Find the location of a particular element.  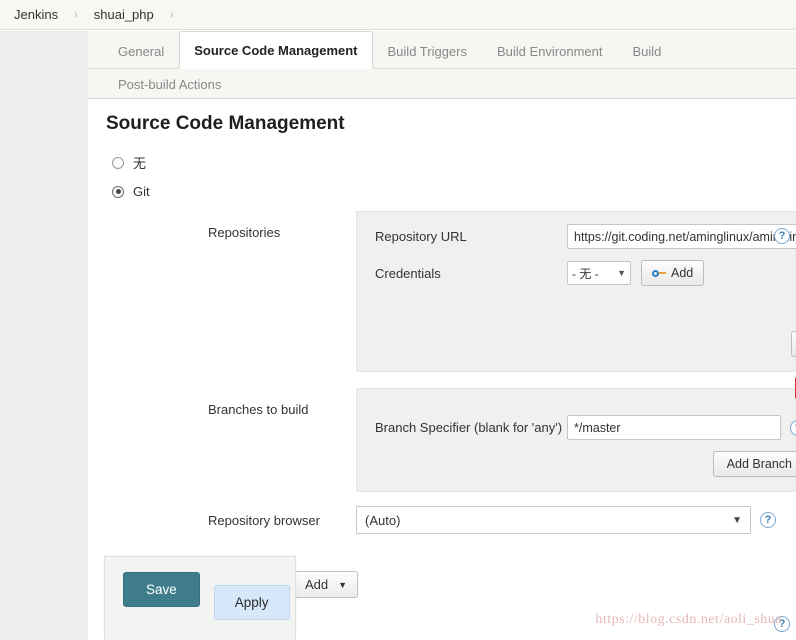

save-button: Save is located at coordinates (161, 589).